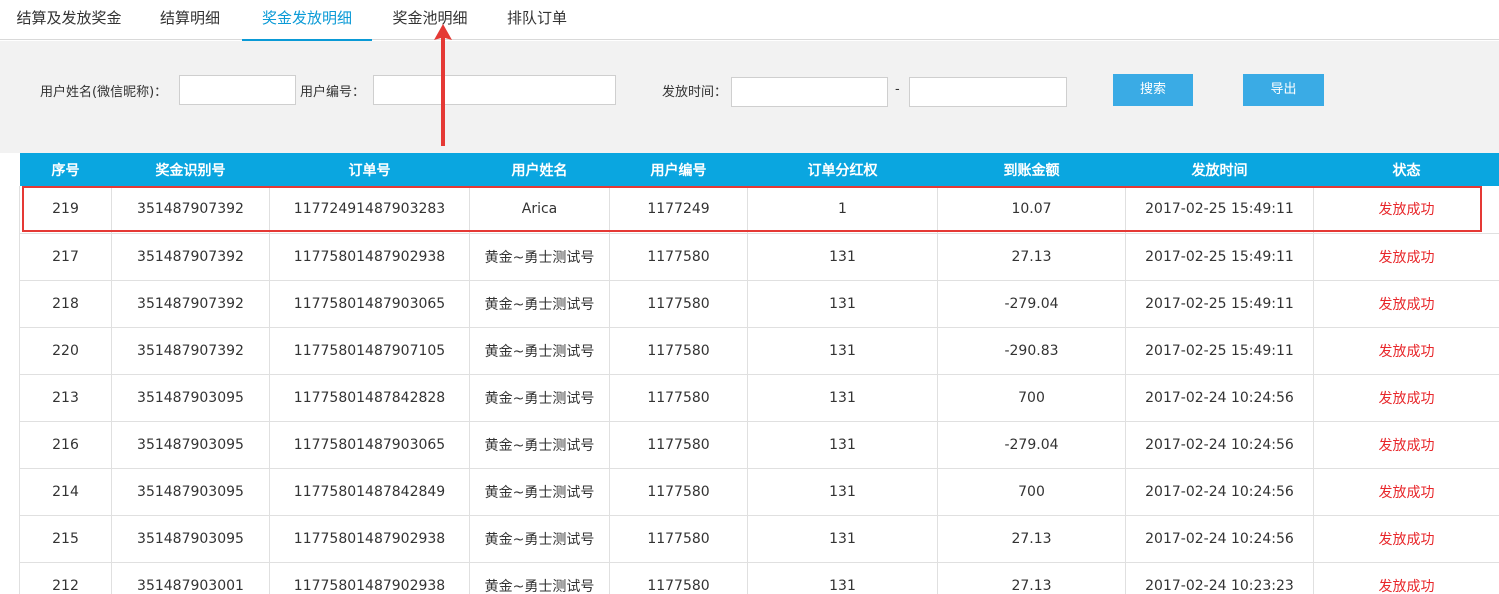  I want to click on table-cell: 1177249, so click(678, 210).